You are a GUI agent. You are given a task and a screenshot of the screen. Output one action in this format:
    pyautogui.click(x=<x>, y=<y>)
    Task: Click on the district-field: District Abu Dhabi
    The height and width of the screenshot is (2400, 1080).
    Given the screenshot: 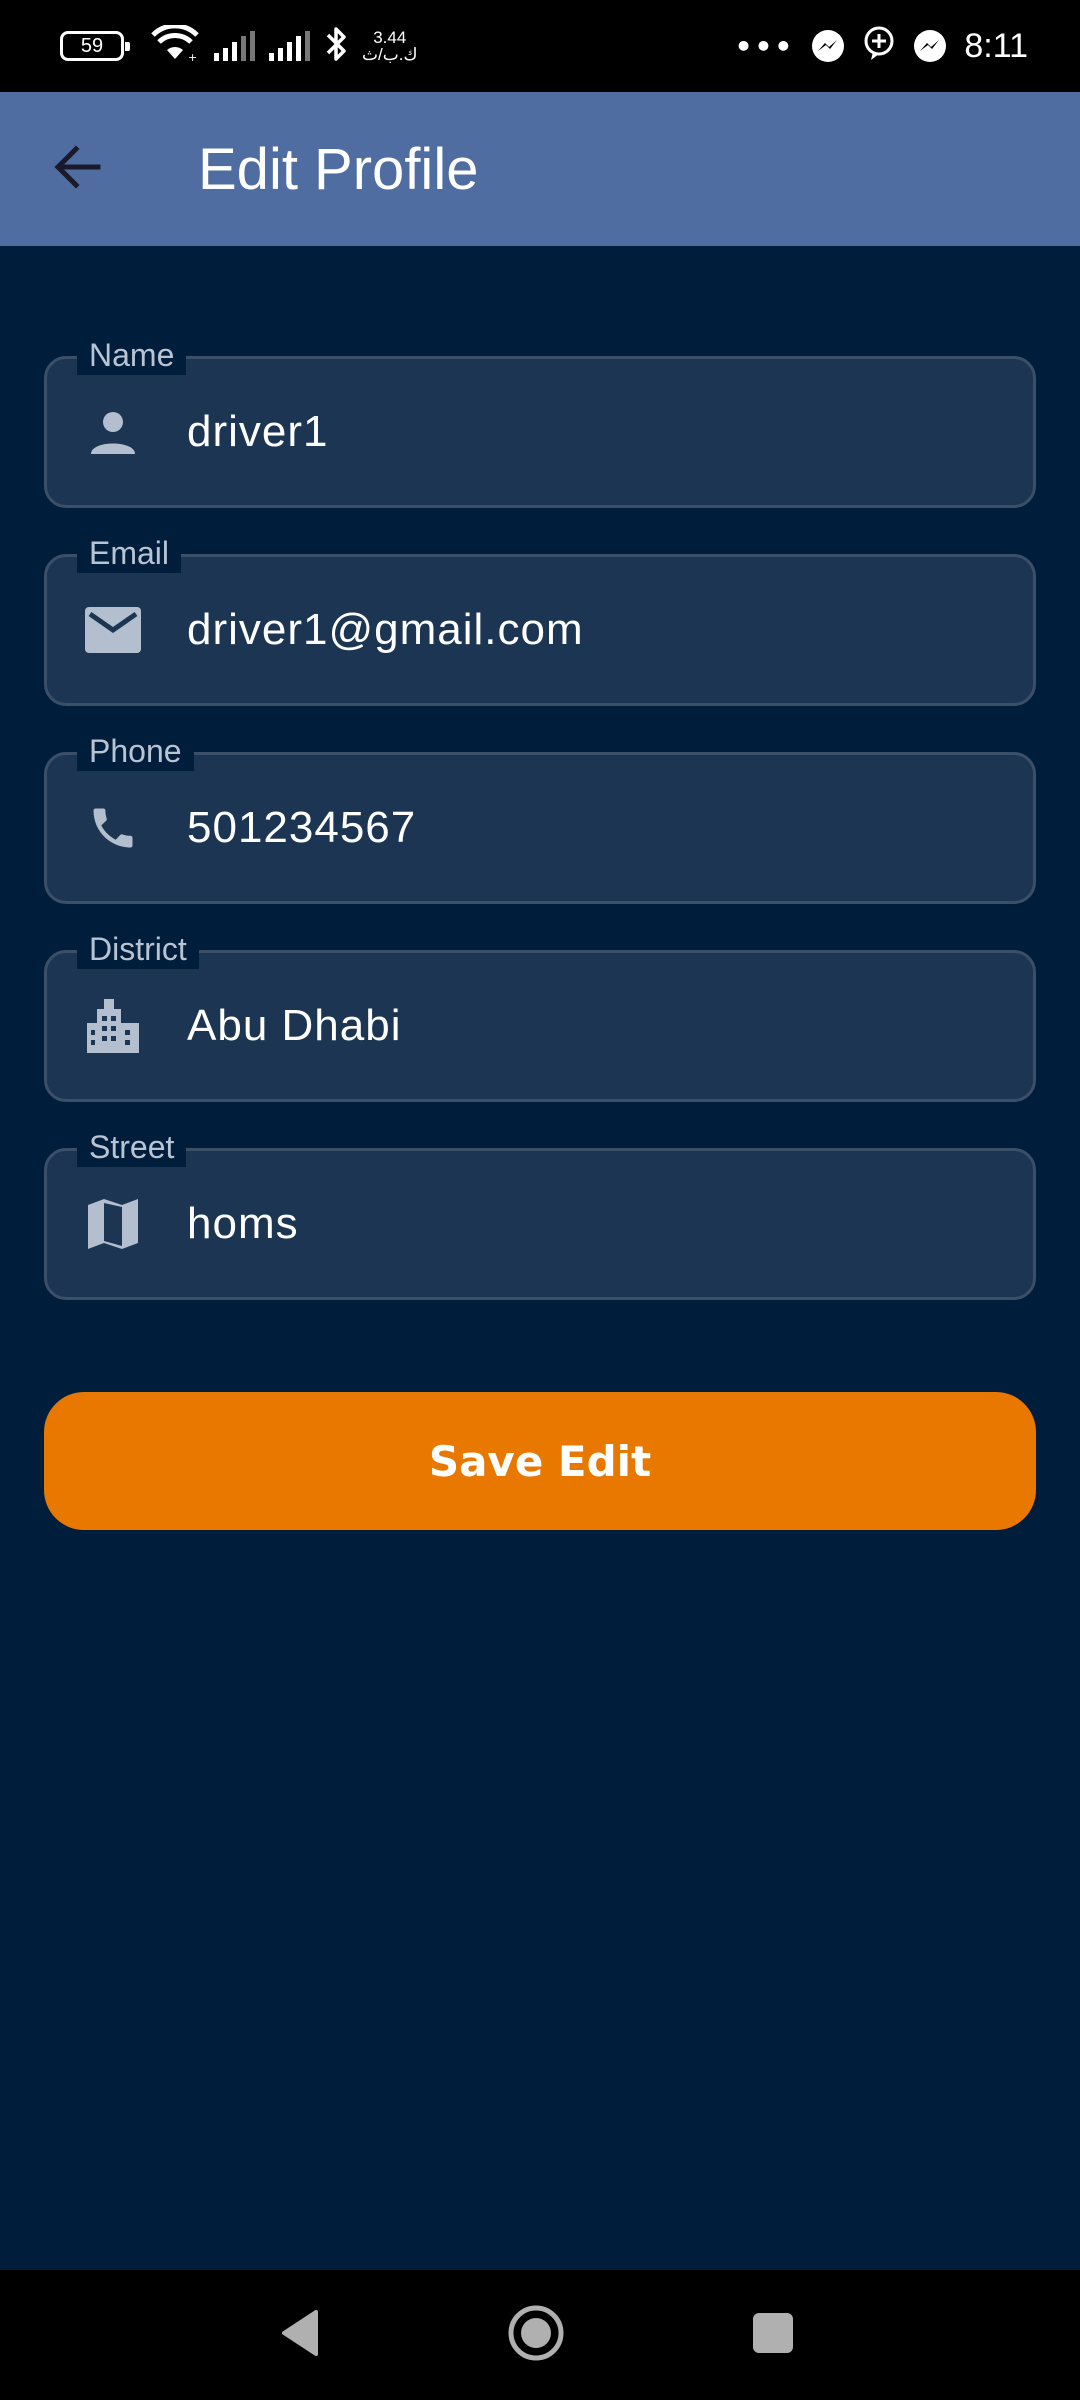 What is the action you would take?
    pyautogui.click(x=540, y=1015)
    